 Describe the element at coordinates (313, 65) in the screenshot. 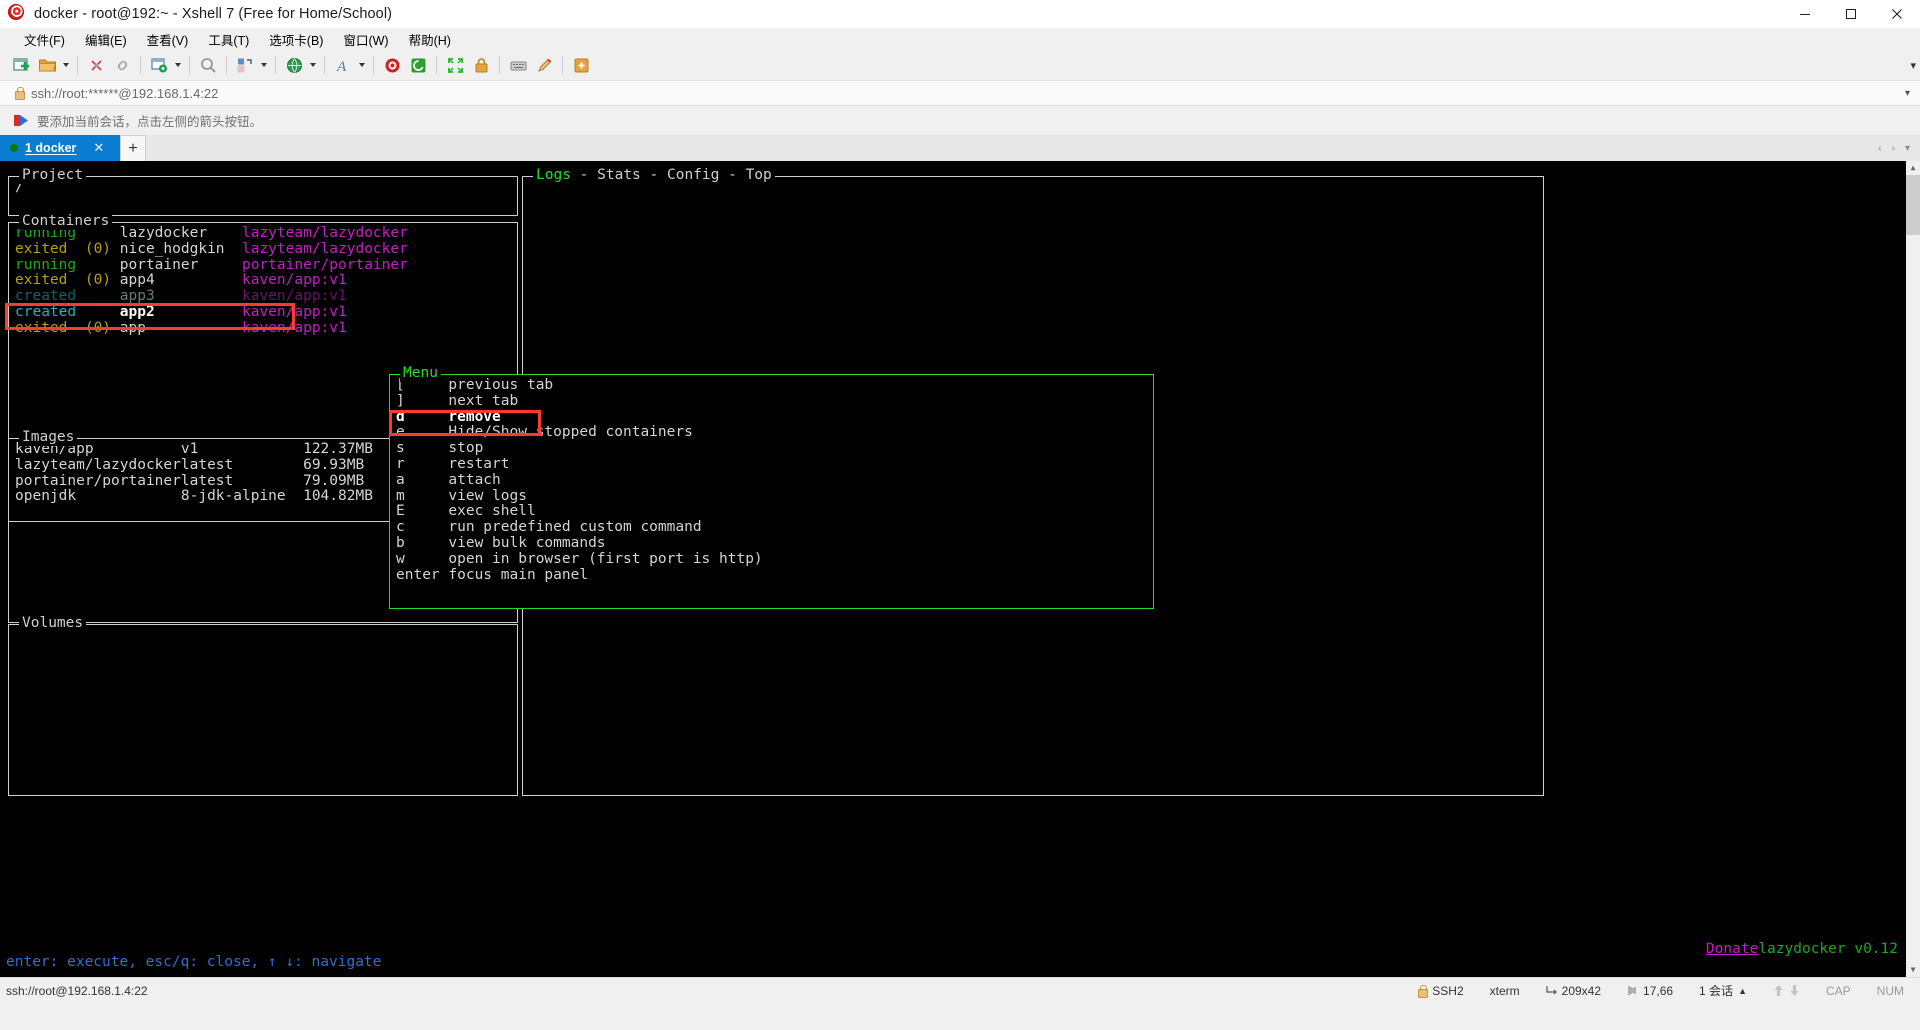

I see `globe-dropdown` at that location.